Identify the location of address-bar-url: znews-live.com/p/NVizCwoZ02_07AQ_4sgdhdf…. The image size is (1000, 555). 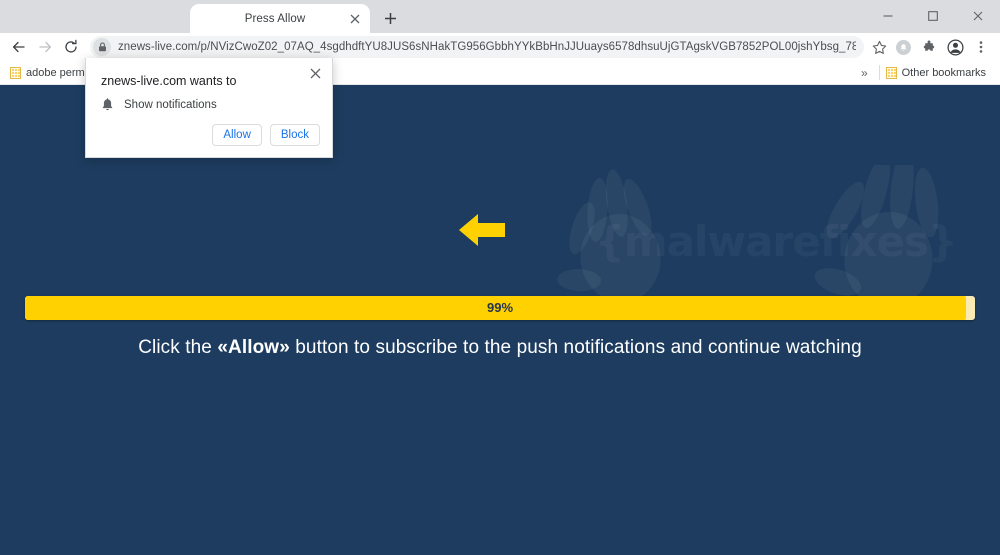
(487, 47).